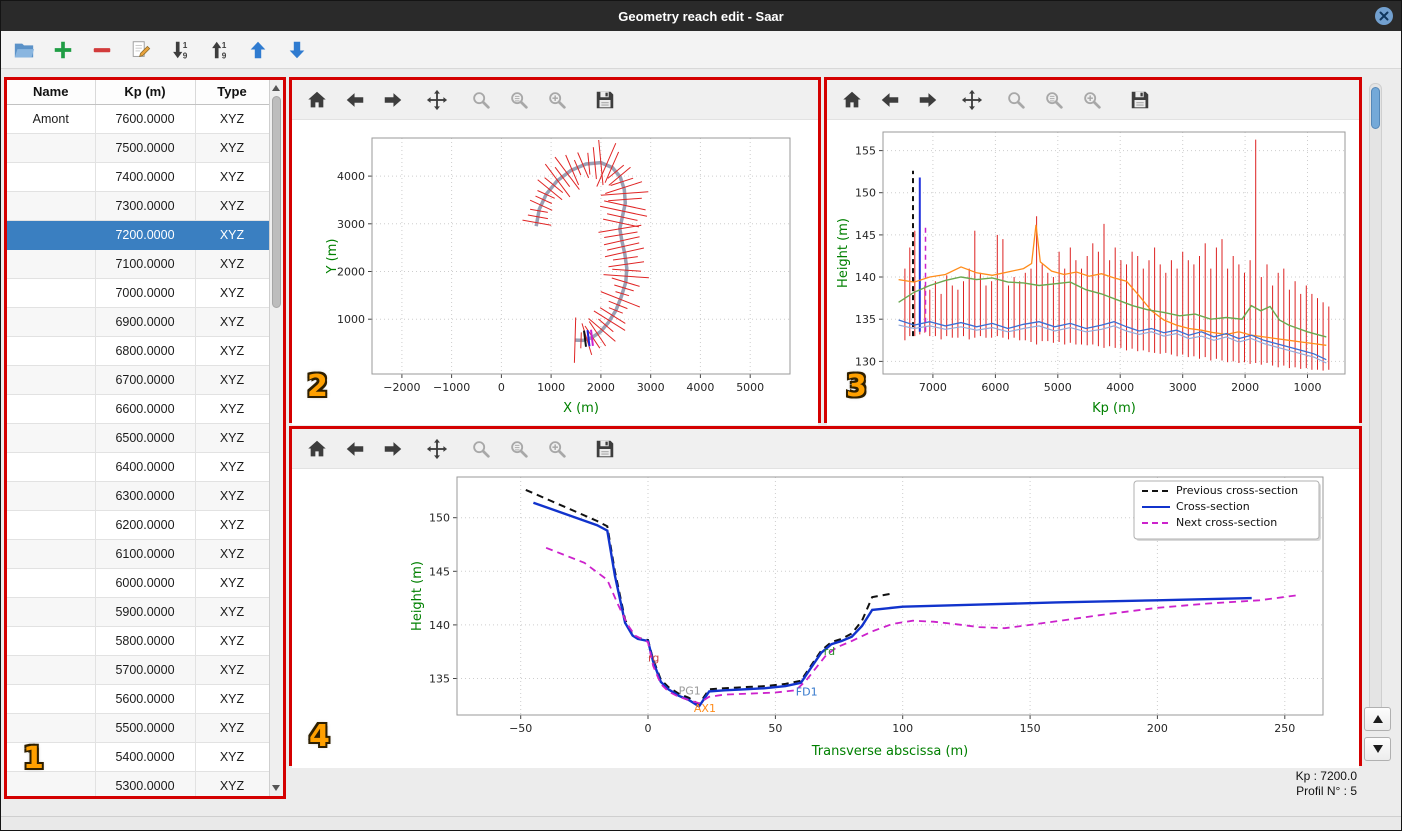  What do you see at coordinates (145, 612) in the screenshot?
I see `table-cell: 5900.0000` at bounding box center [145, 612].